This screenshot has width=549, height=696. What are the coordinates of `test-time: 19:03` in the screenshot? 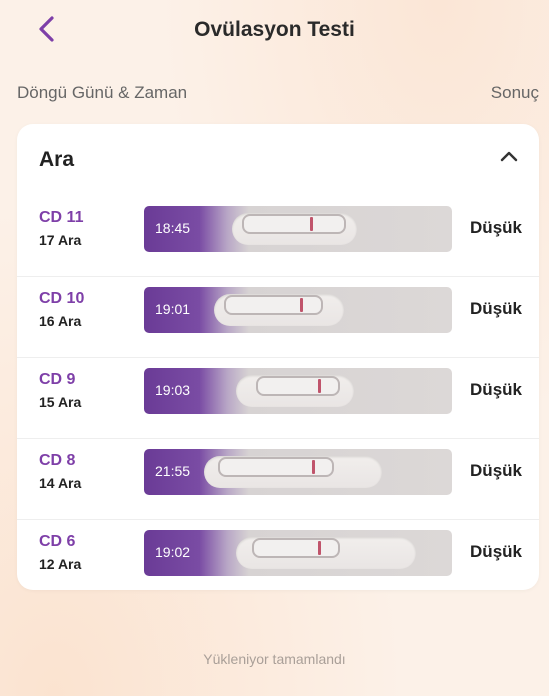 It's located at (173, 390).